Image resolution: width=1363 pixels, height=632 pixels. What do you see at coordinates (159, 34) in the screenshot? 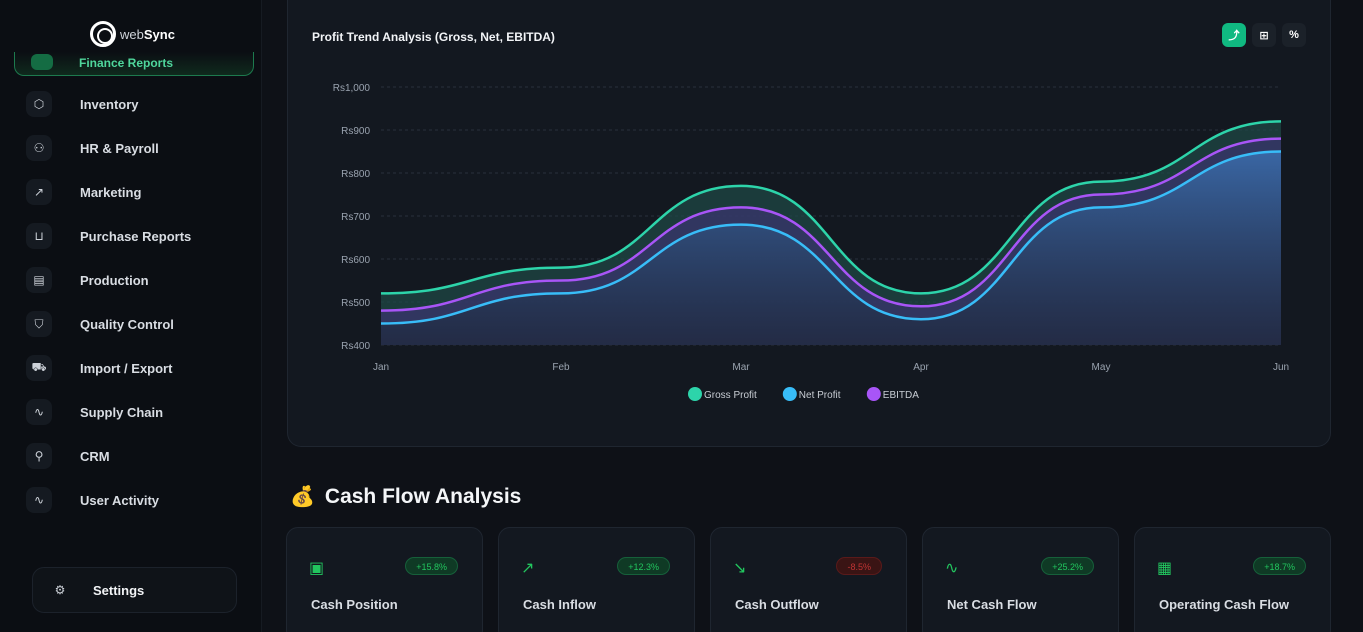
I see `brand-name: Sync` at bounding box center [159, 34].